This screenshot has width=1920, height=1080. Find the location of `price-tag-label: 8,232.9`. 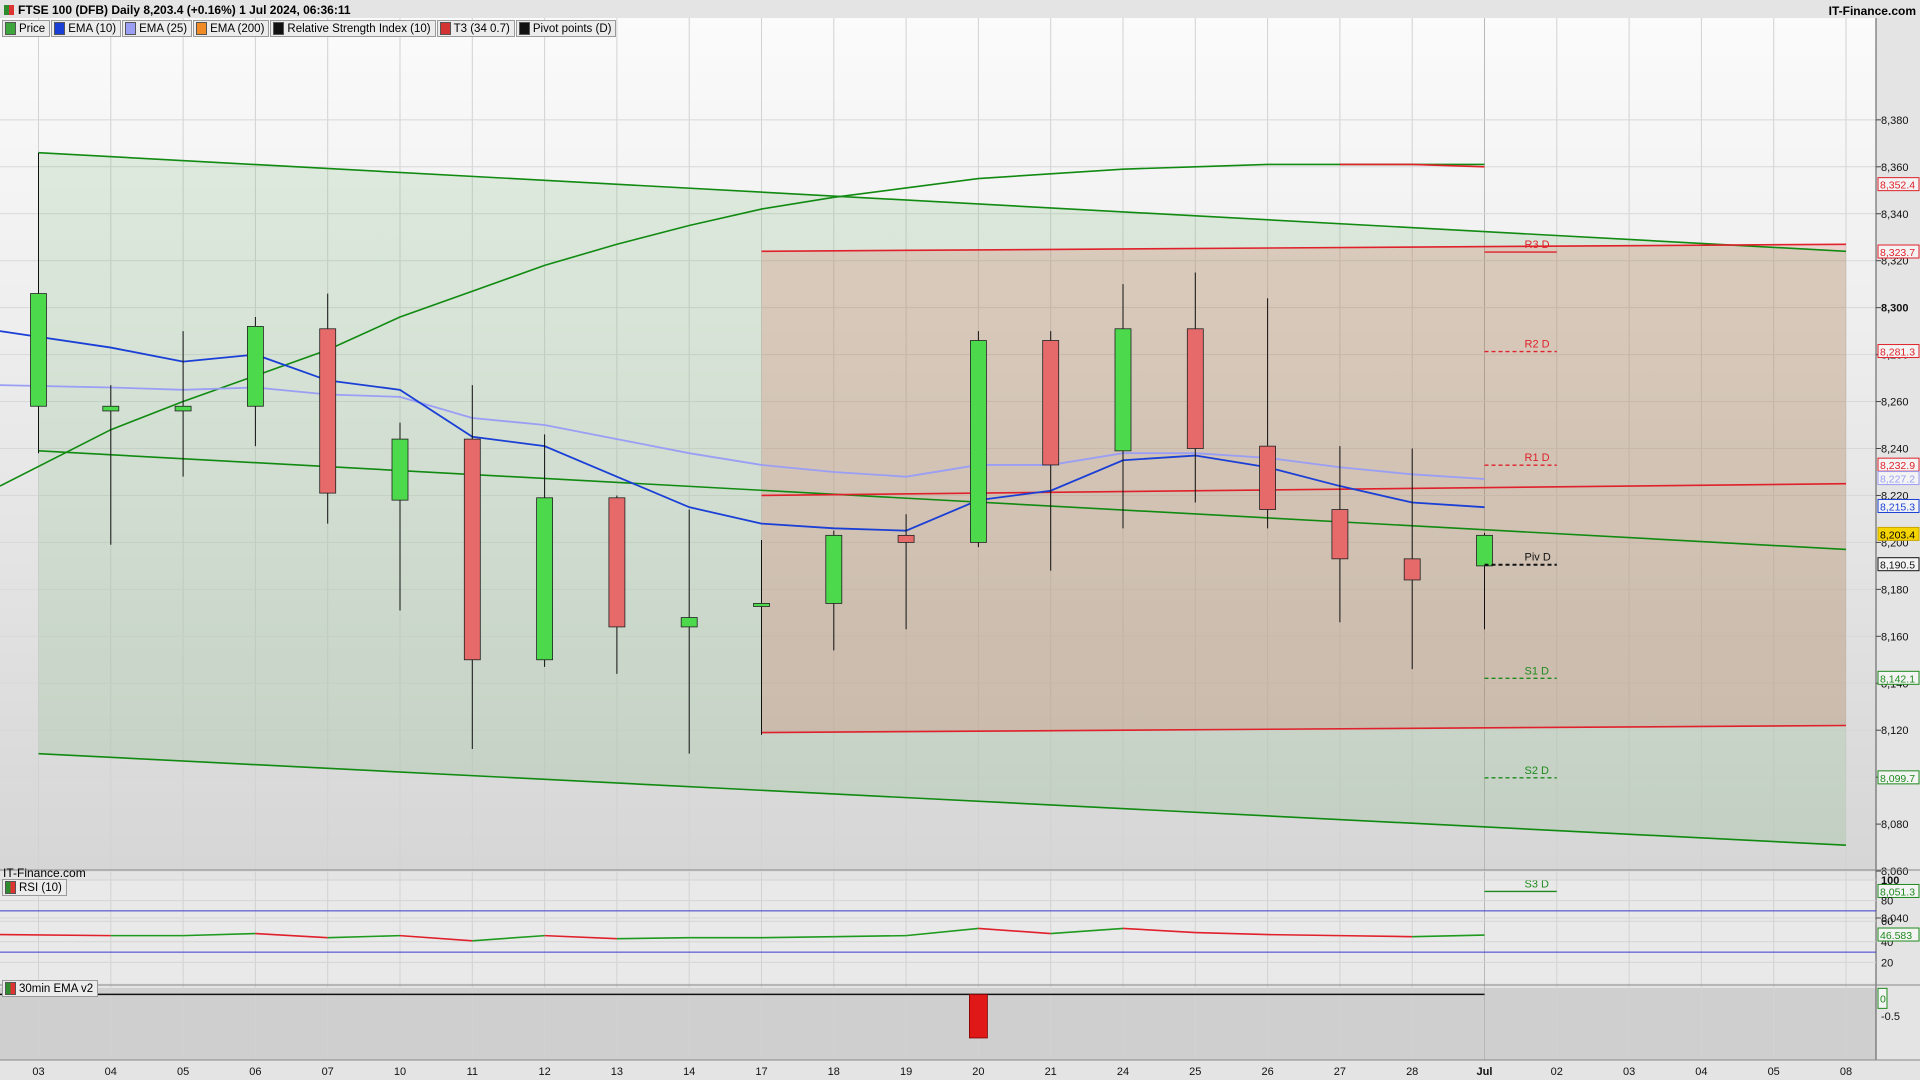

price-tag-label: 8,232.9 is located at coordinates (1897, 466).